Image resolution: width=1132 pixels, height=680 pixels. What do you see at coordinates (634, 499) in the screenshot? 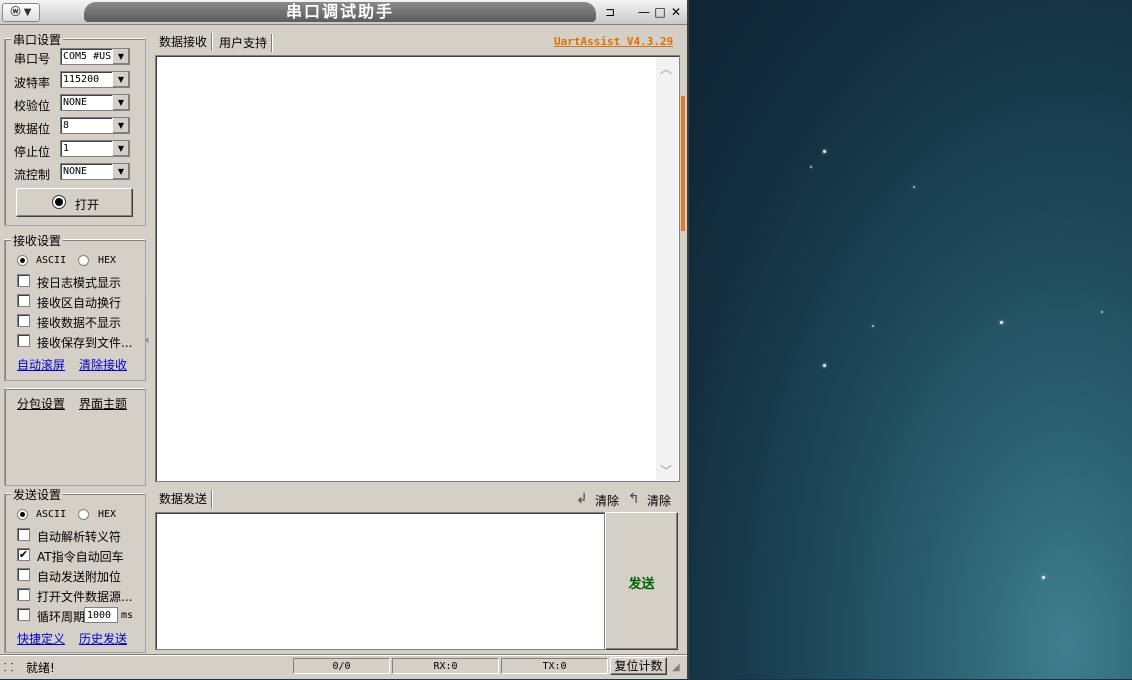
I see `clear-up-icon: ↰` at bounding box center [634, 499].